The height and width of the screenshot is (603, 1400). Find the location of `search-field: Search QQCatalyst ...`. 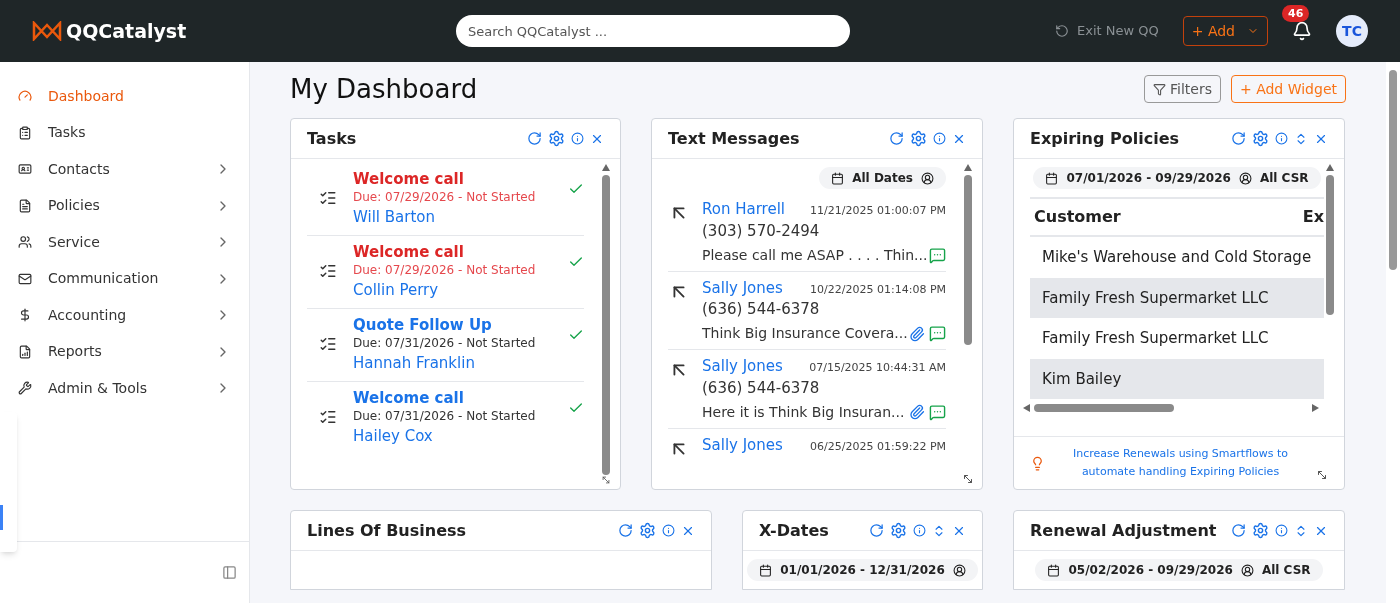

search-field: Search QQCatalyst ... is located at coordinates (653, 31).